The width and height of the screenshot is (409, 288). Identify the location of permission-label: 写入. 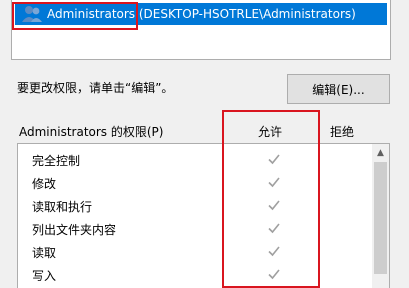
(44, 276).